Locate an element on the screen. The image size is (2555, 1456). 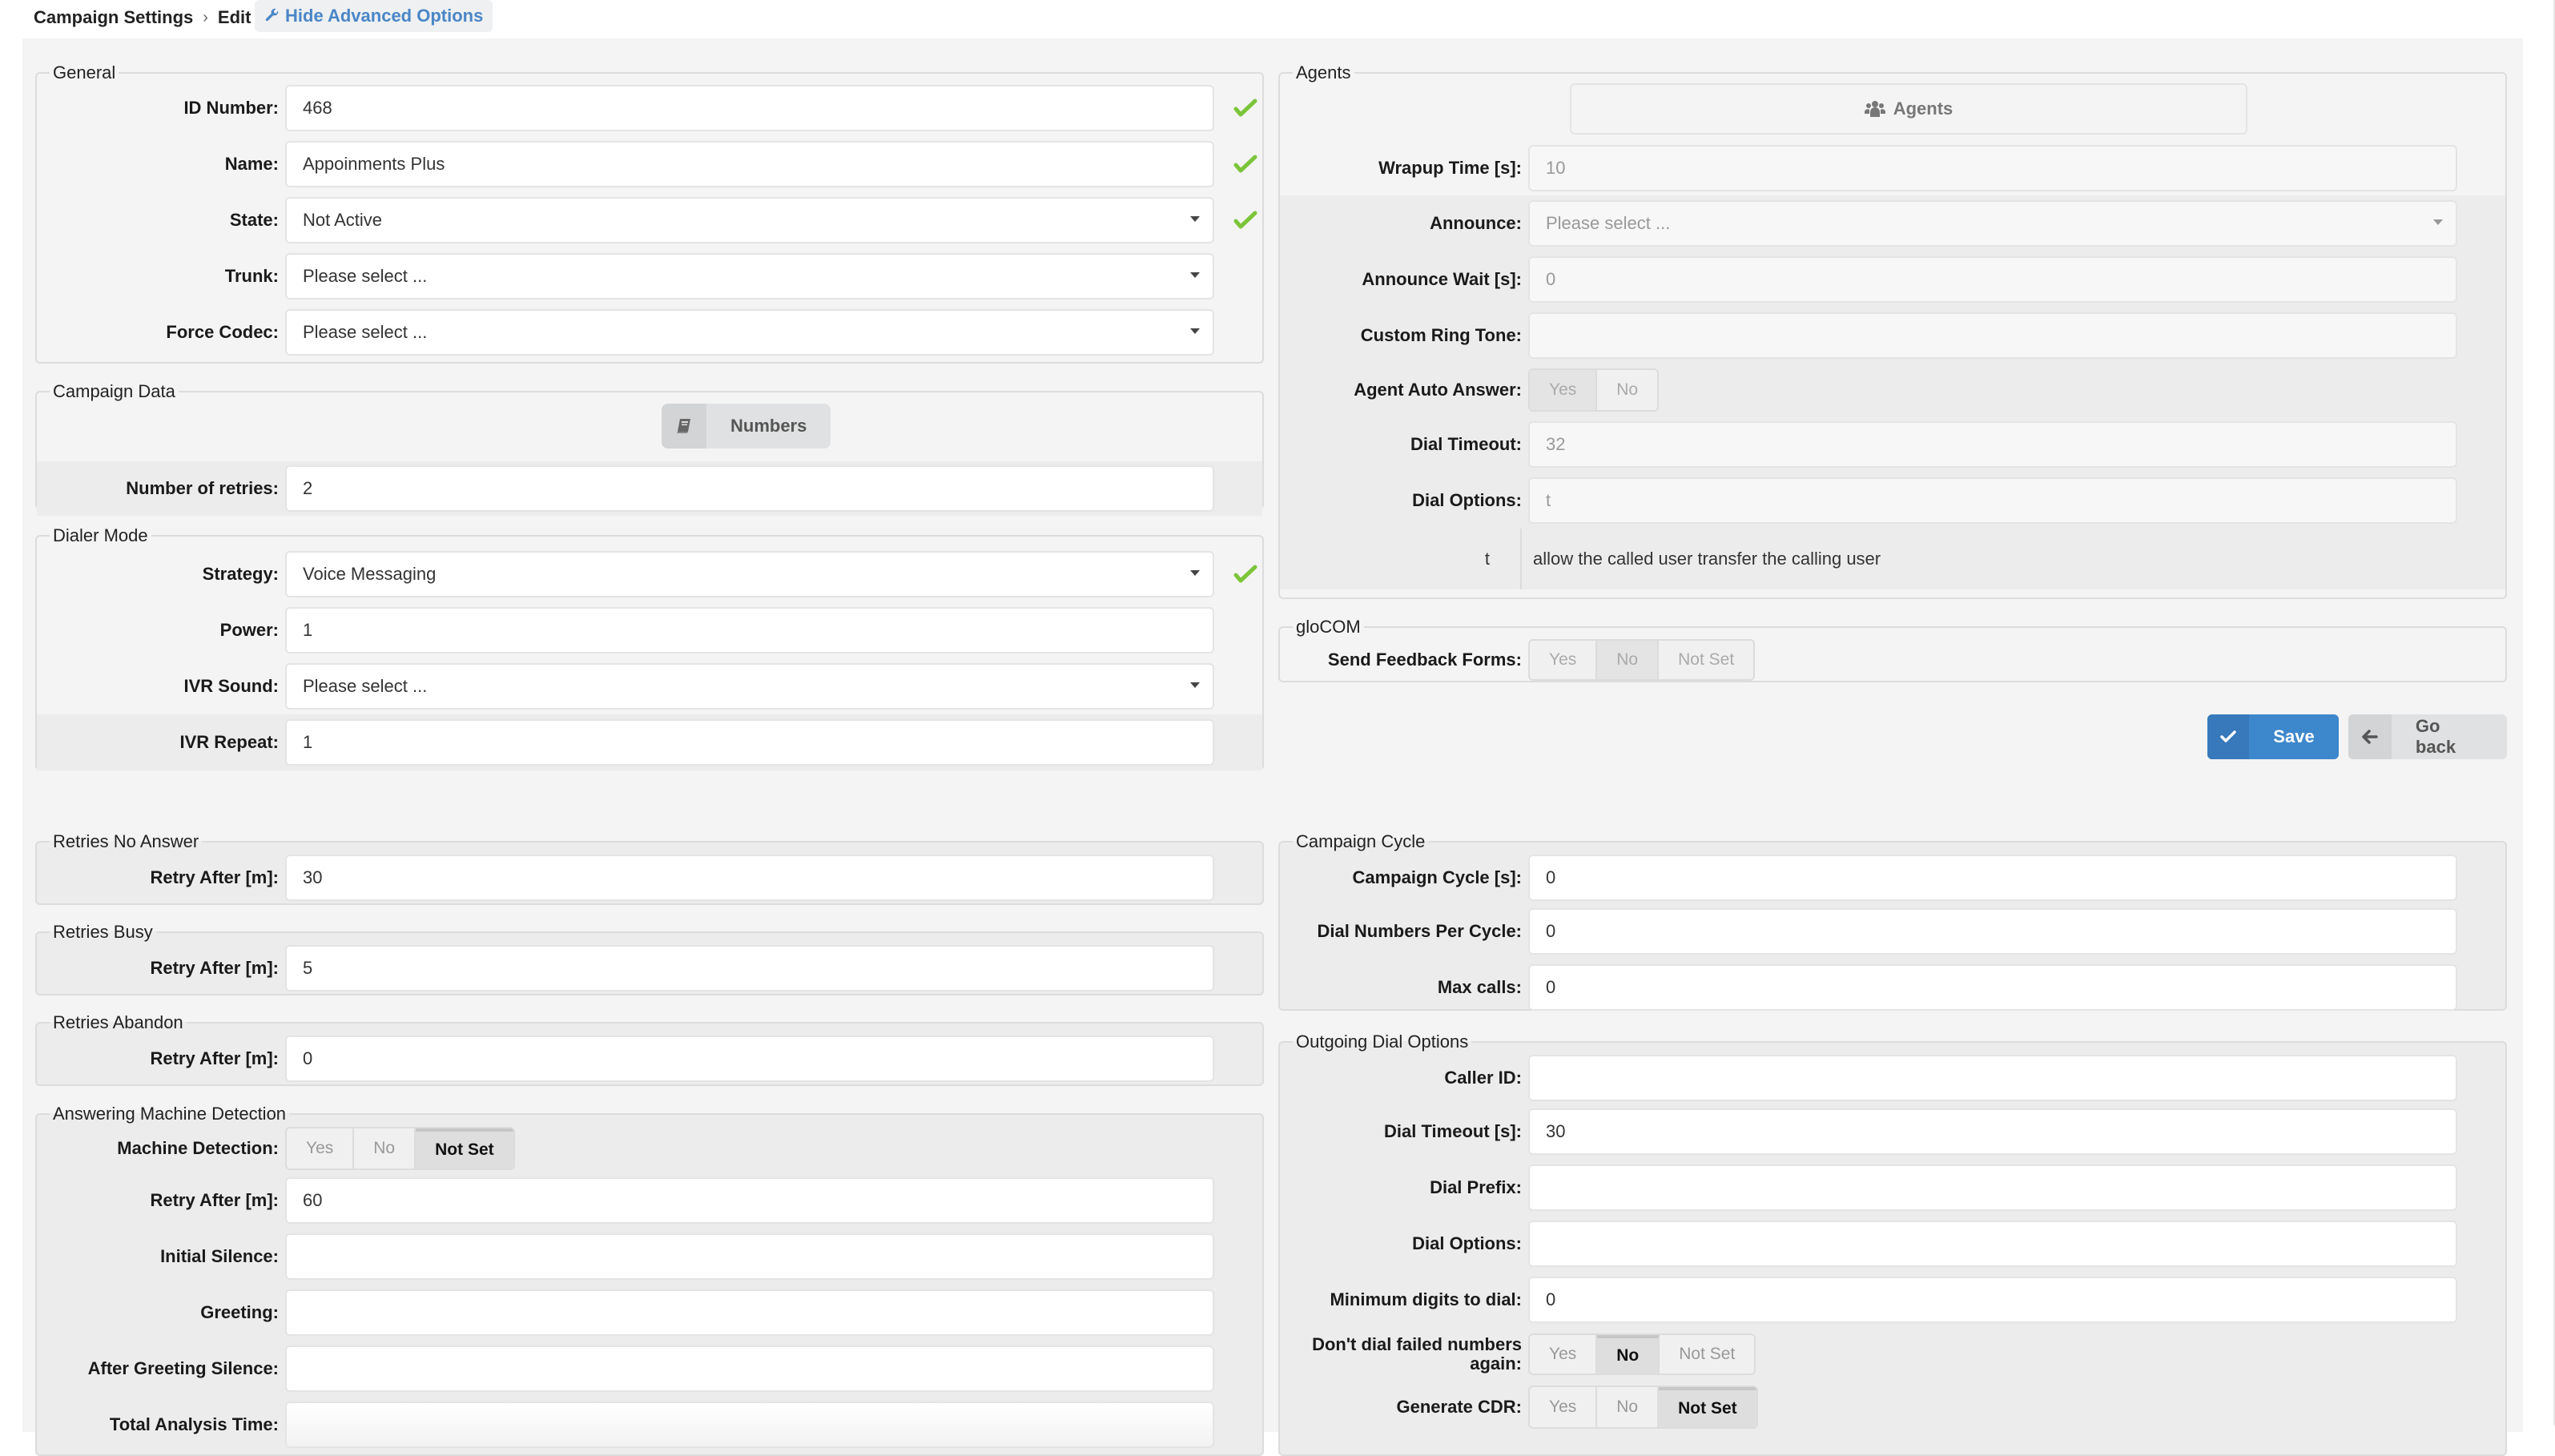
campaign-cycle-input: 0 is located at coordinates (1993, 878).